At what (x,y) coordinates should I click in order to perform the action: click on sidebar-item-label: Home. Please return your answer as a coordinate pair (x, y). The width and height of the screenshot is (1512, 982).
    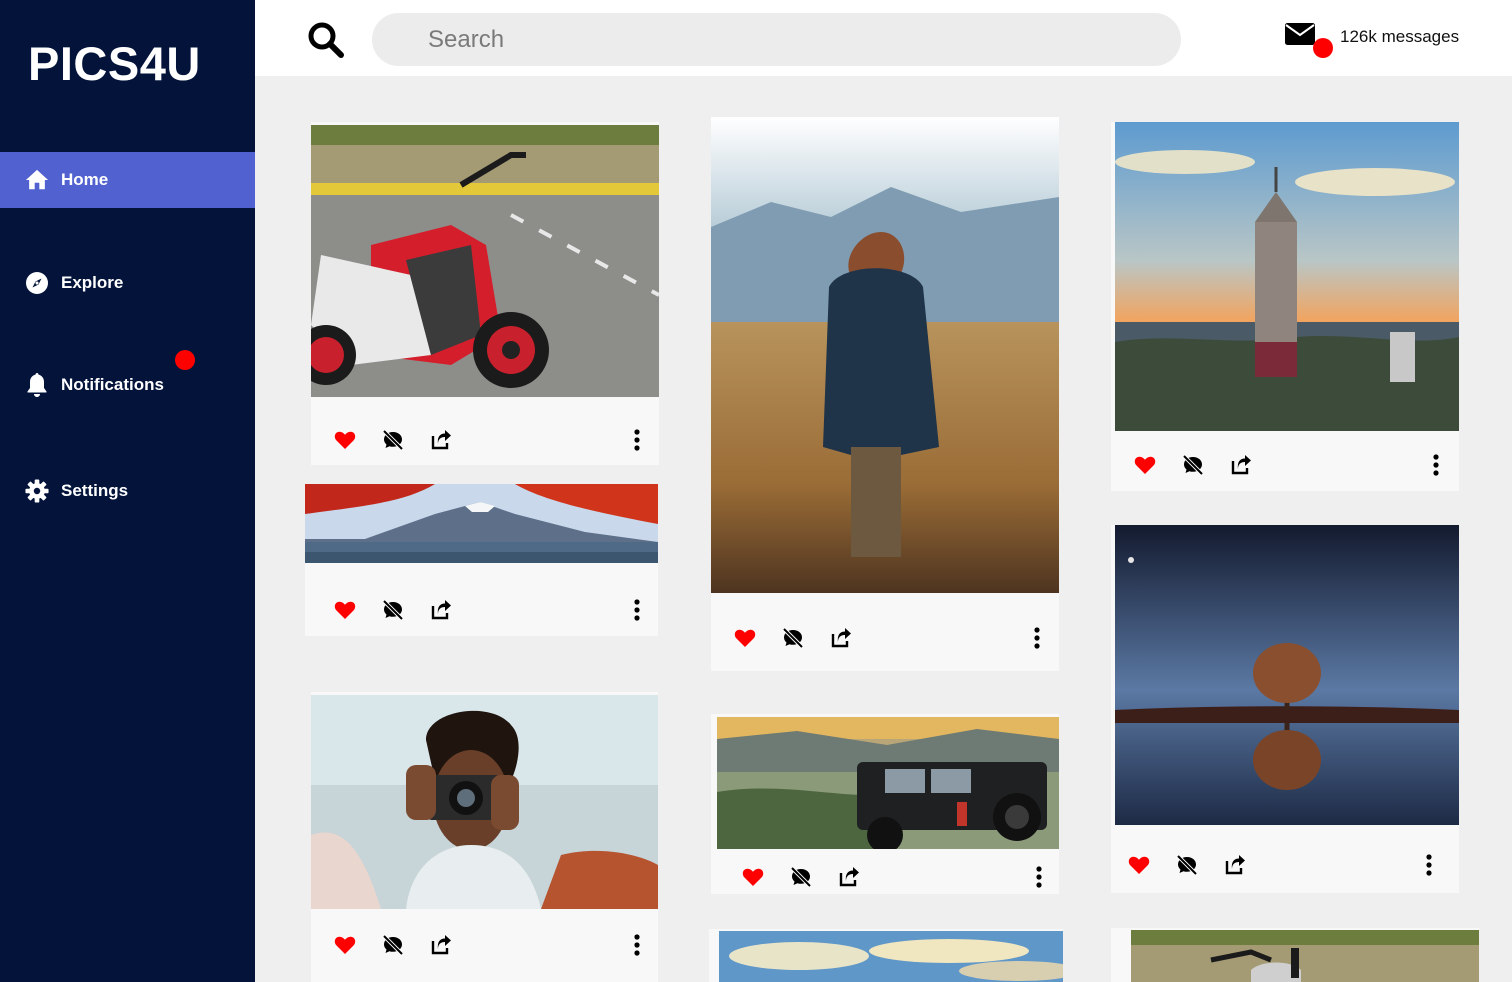
    Looking at the image, I should click on (85, 179).